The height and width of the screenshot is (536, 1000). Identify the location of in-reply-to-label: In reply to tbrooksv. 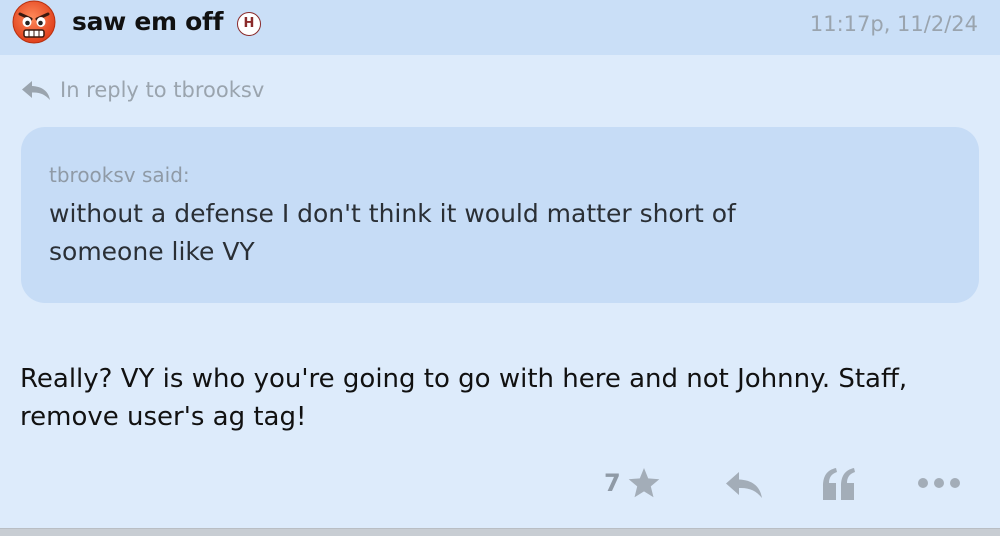
(162, 90).